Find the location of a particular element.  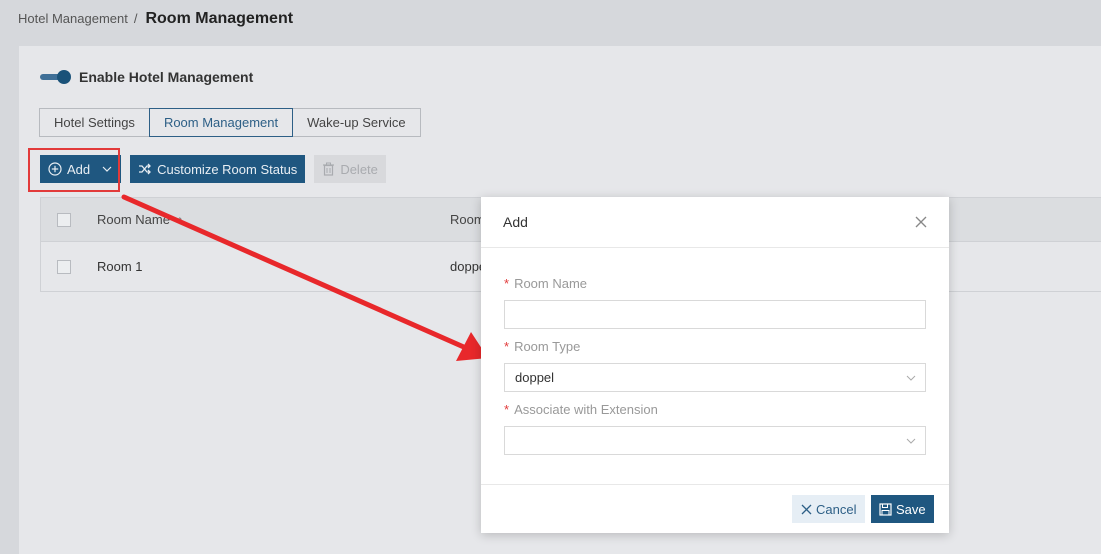

room-type-label-text: Room Type is located at coordinates (547, 346).